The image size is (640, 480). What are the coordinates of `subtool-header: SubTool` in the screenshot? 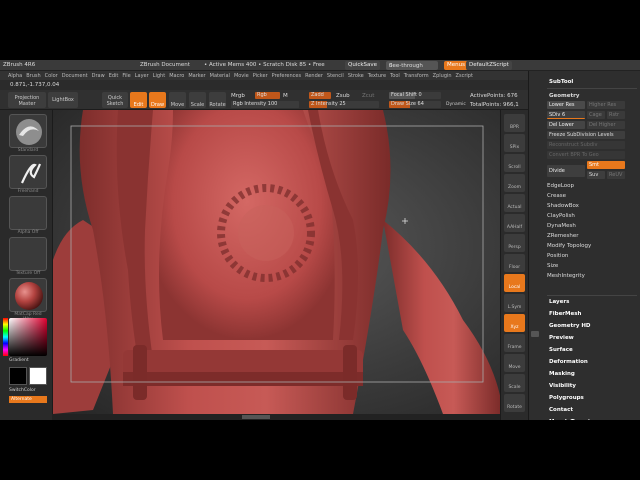 It's located at (561, 82).